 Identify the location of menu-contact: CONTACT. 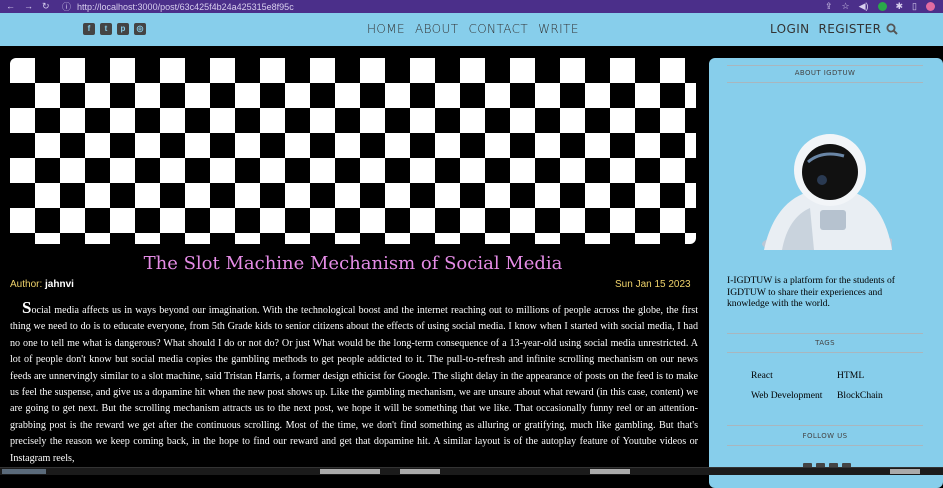
(498, 29).